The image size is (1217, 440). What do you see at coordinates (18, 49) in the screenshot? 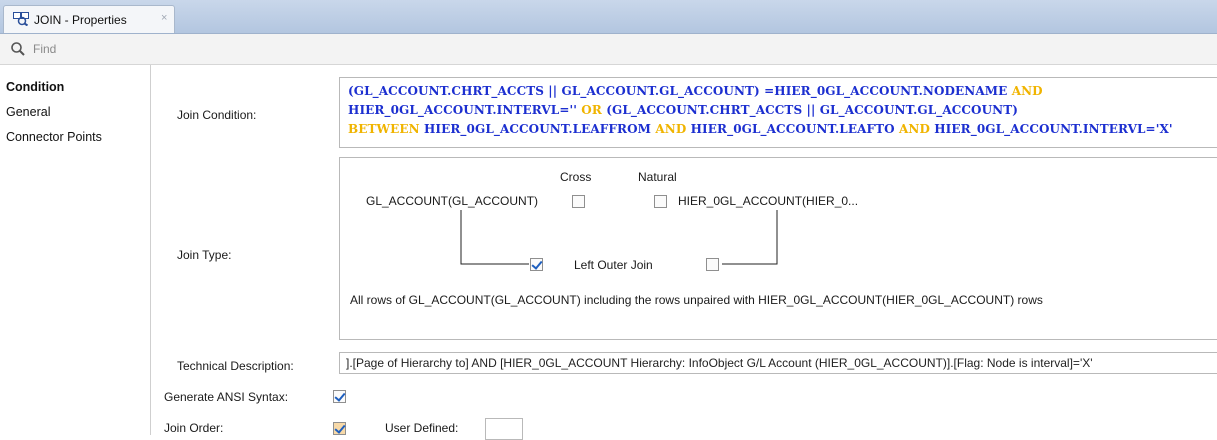
I see `search-icon` at bounding box center [18, 49].